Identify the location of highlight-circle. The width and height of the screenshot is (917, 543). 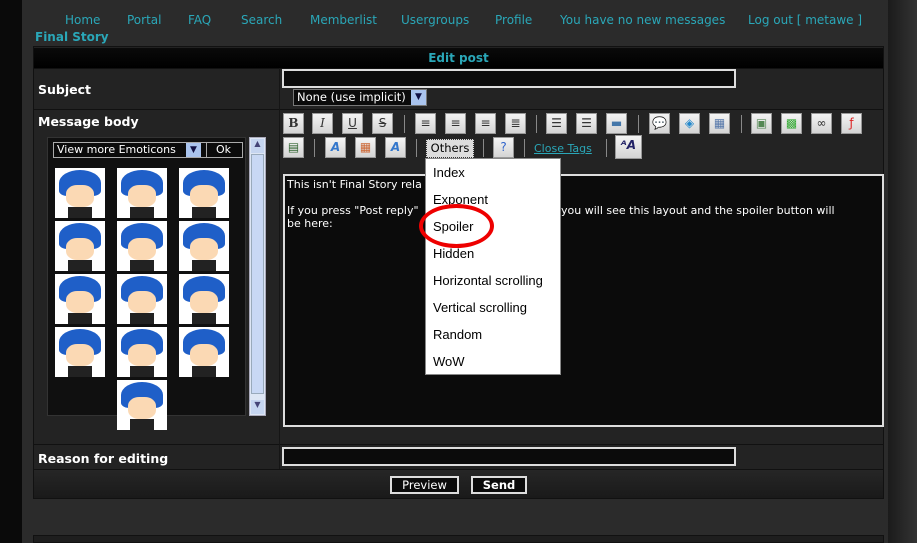
(456, 226).